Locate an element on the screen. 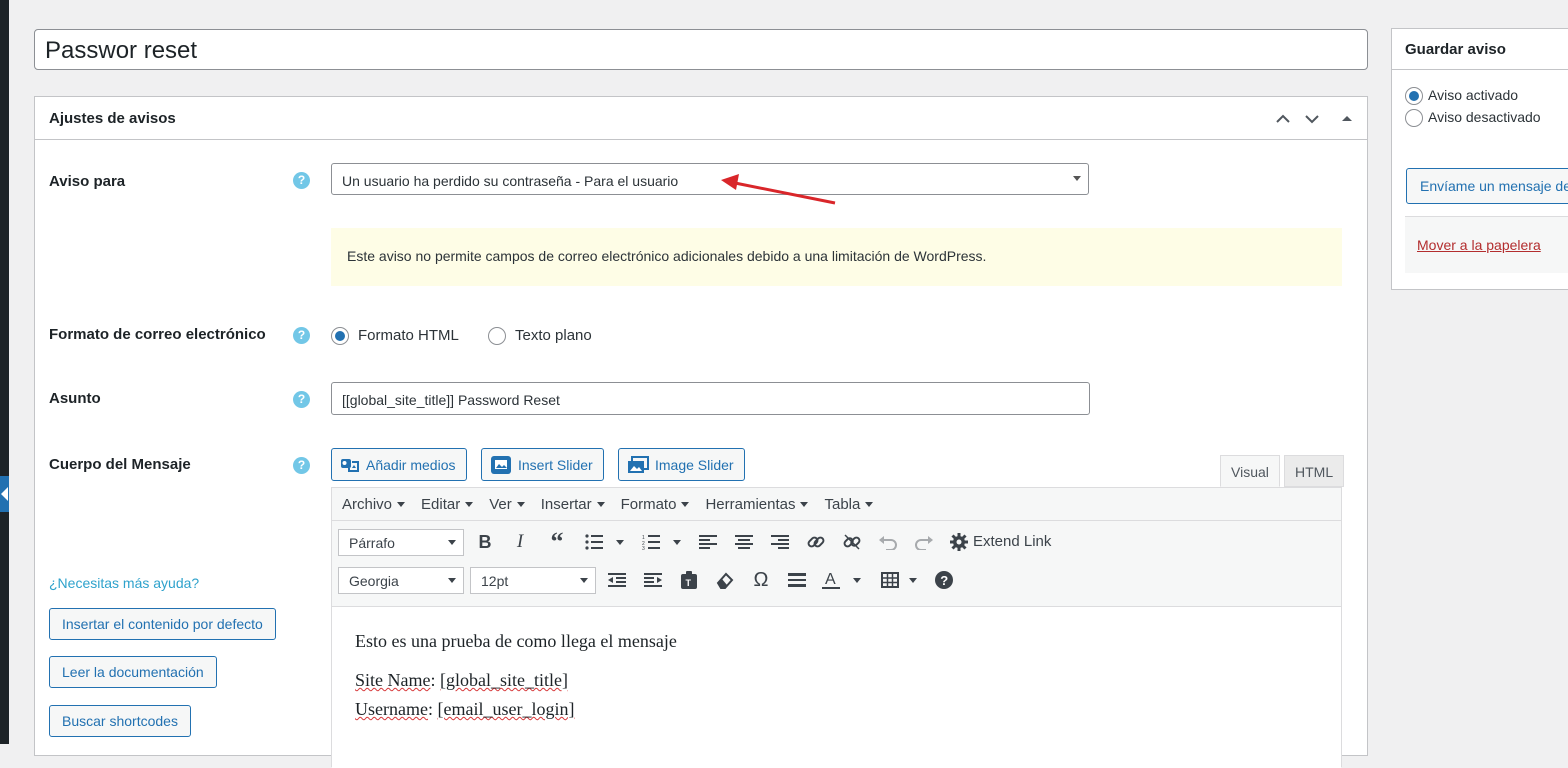  image-gallery-icon is located at coordinates (638, 464).